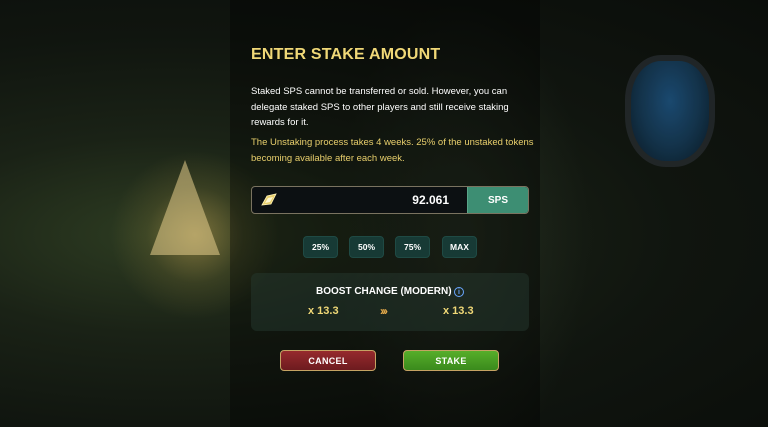 The image size is (768, 427). I want to click on cancel-button: CANCEL, so click(328, 360).